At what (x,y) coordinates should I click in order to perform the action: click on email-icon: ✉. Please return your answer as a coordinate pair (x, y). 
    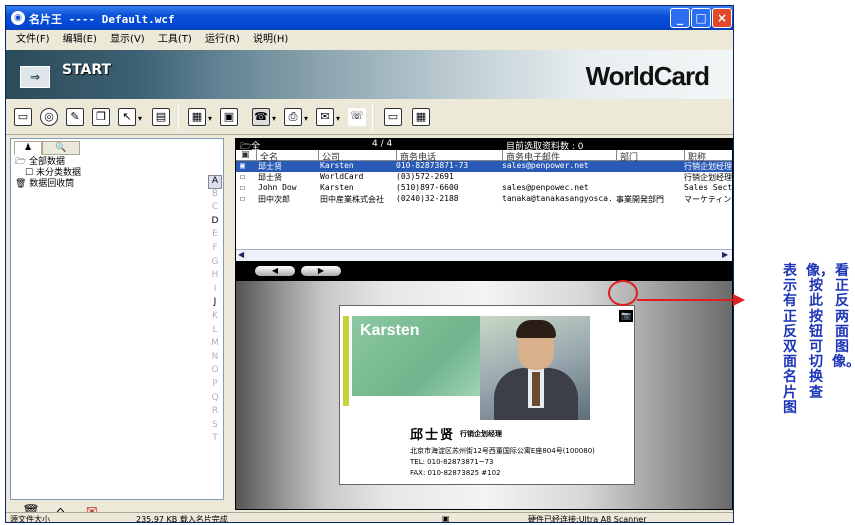
    Looking at the image, I should click on (325, 117).